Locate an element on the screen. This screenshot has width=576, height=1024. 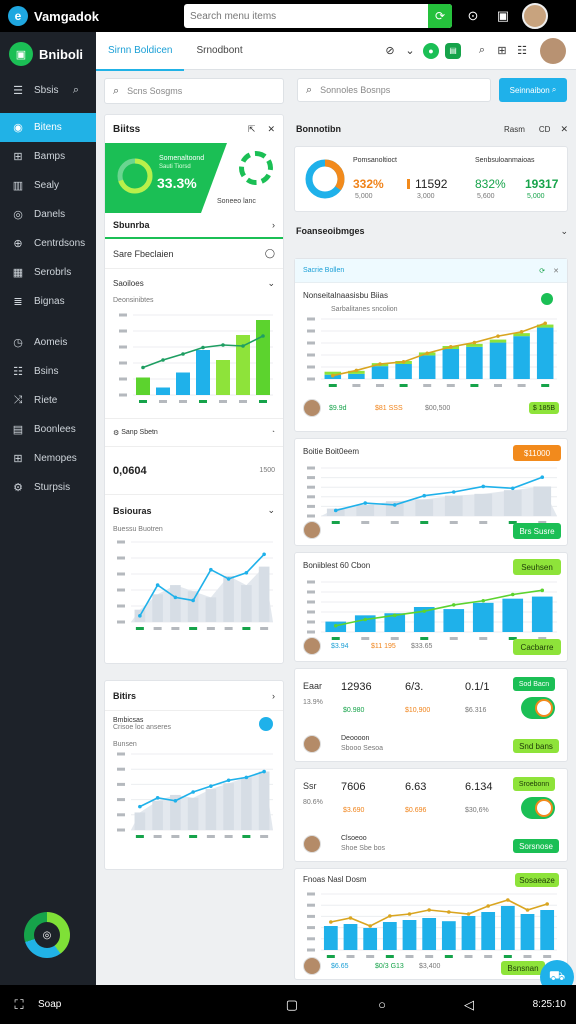
recents-button: ▢ is located at coordinates (198, 1005).